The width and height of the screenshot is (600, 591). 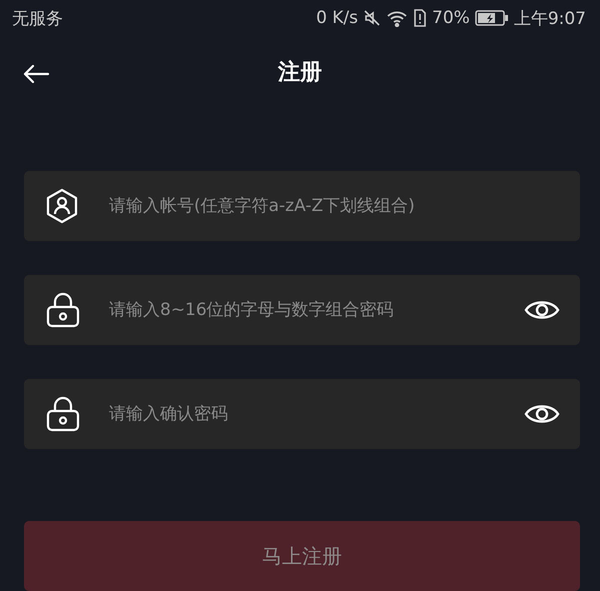 I want to click on mute-icon, so click(x=372, y=18).